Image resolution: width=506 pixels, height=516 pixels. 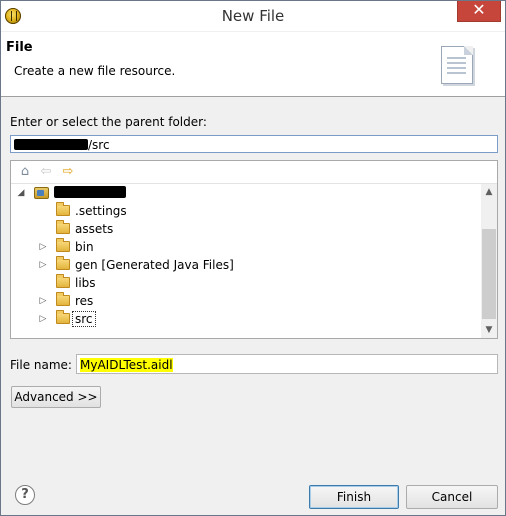 What do you see at coordinates (19, 47) in the screenshot?
I see `page-title: File` at bounding box center [19, 47].